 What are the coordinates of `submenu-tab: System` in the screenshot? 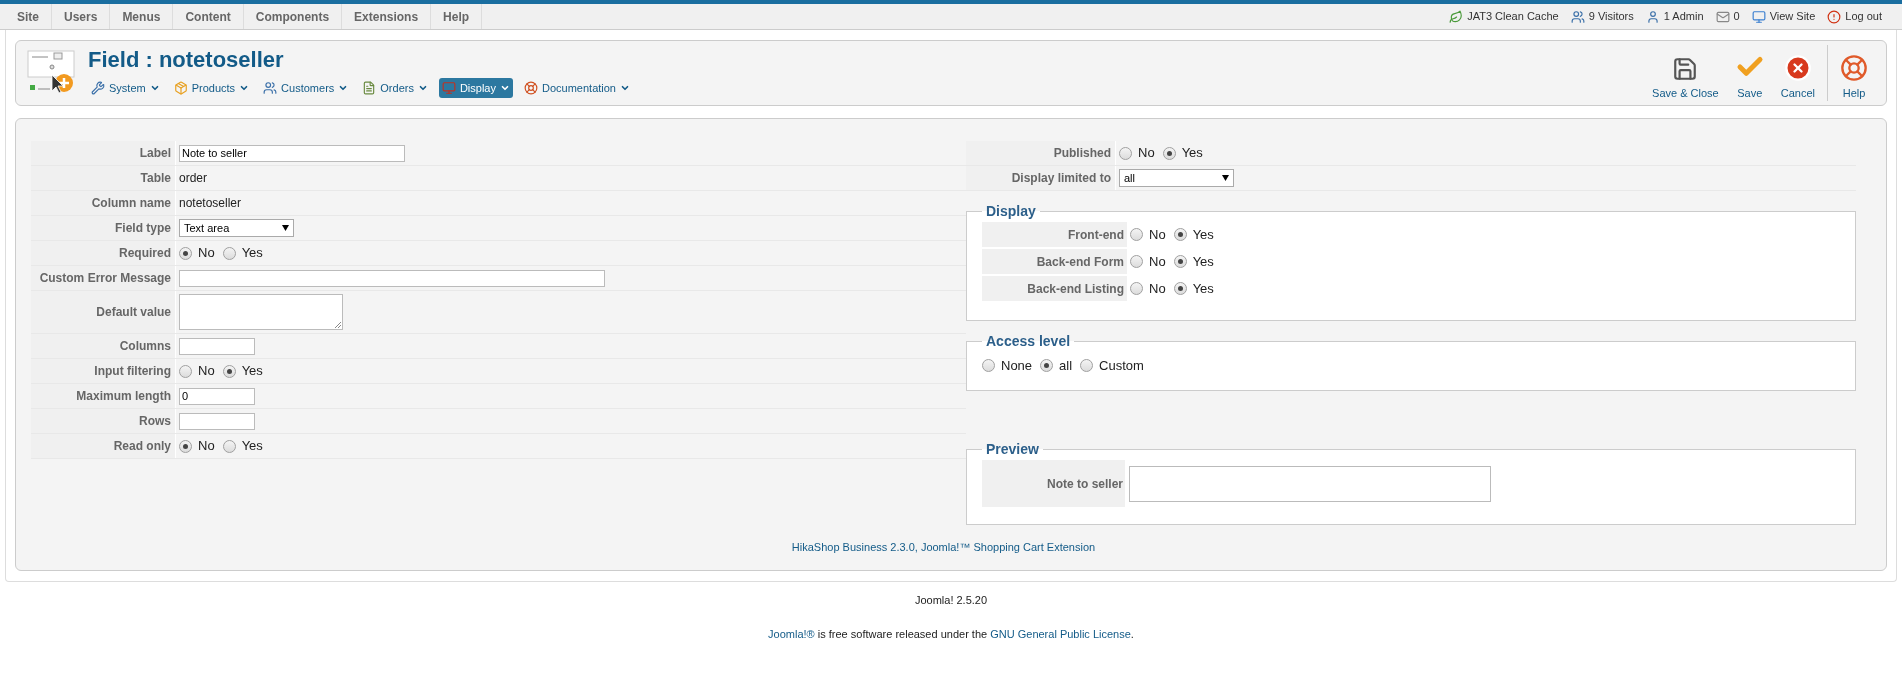 It's located at (125, 88).